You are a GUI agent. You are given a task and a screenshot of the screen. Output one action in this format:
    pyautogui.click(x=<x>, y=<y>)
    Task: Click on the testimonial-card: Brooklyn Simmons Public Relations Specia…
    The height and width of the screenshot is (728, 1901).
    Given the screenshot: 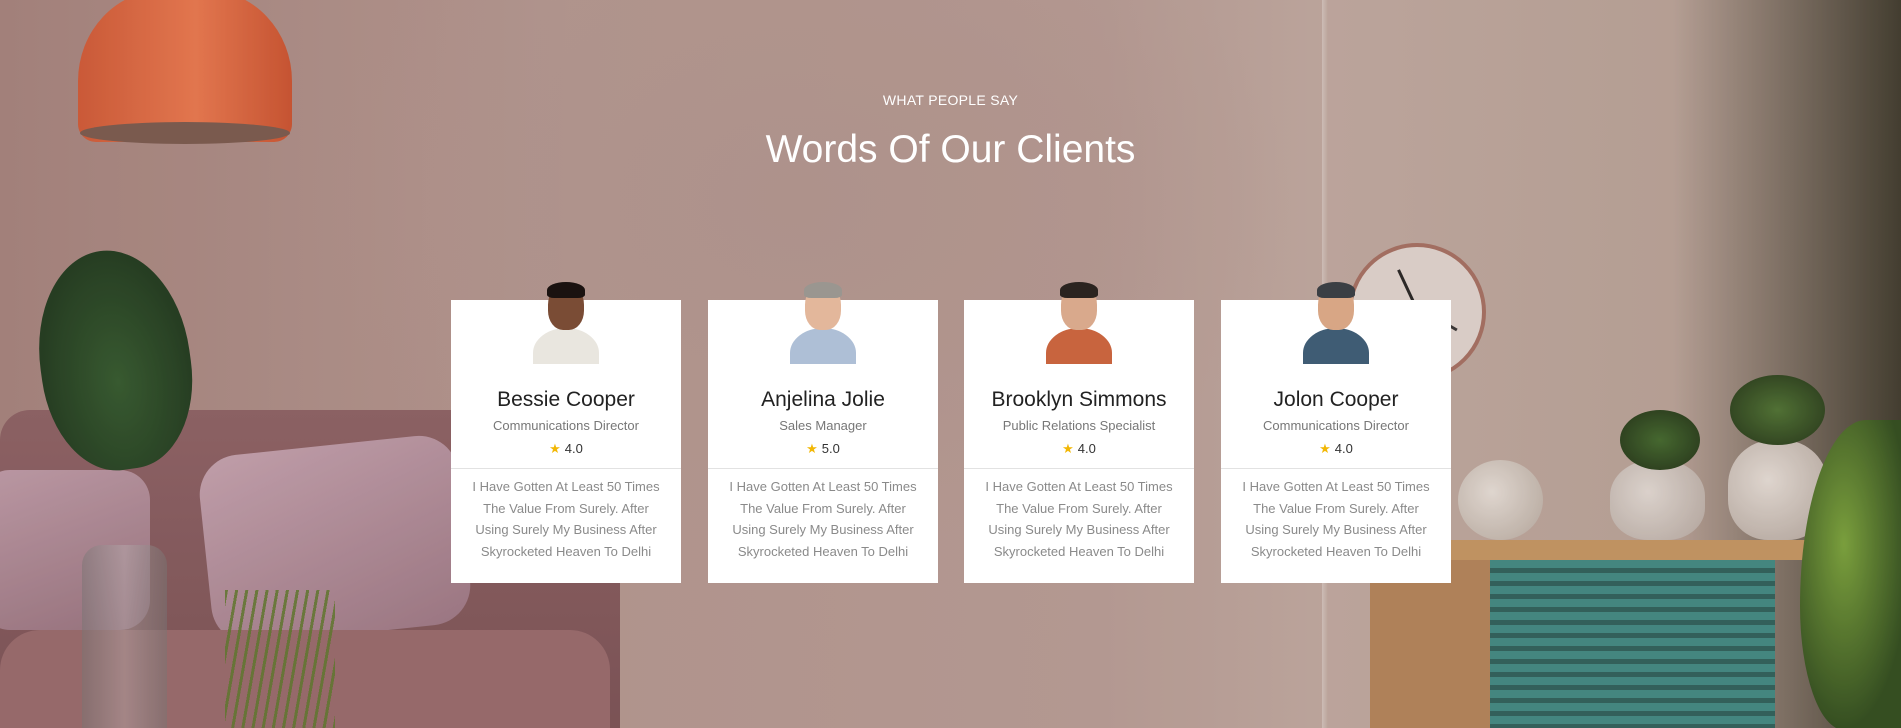 What is the action you would take?
    pyautogui.click(x=1079, y=432)
    